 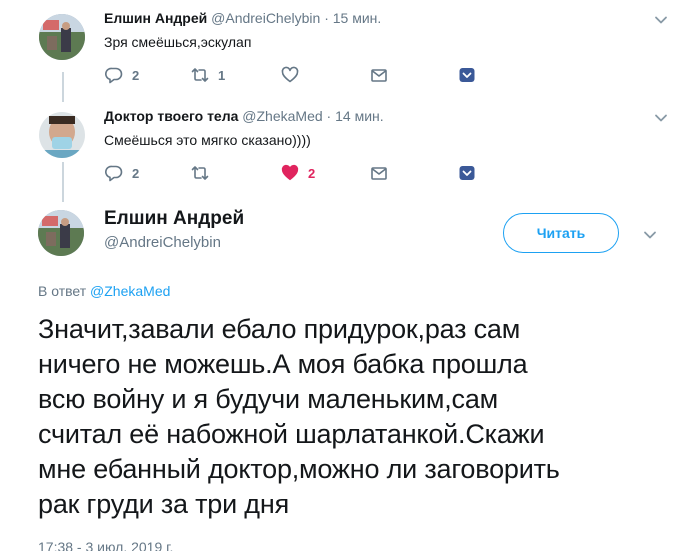 I want to click on like-count: 2, so click(x=312, y=173).